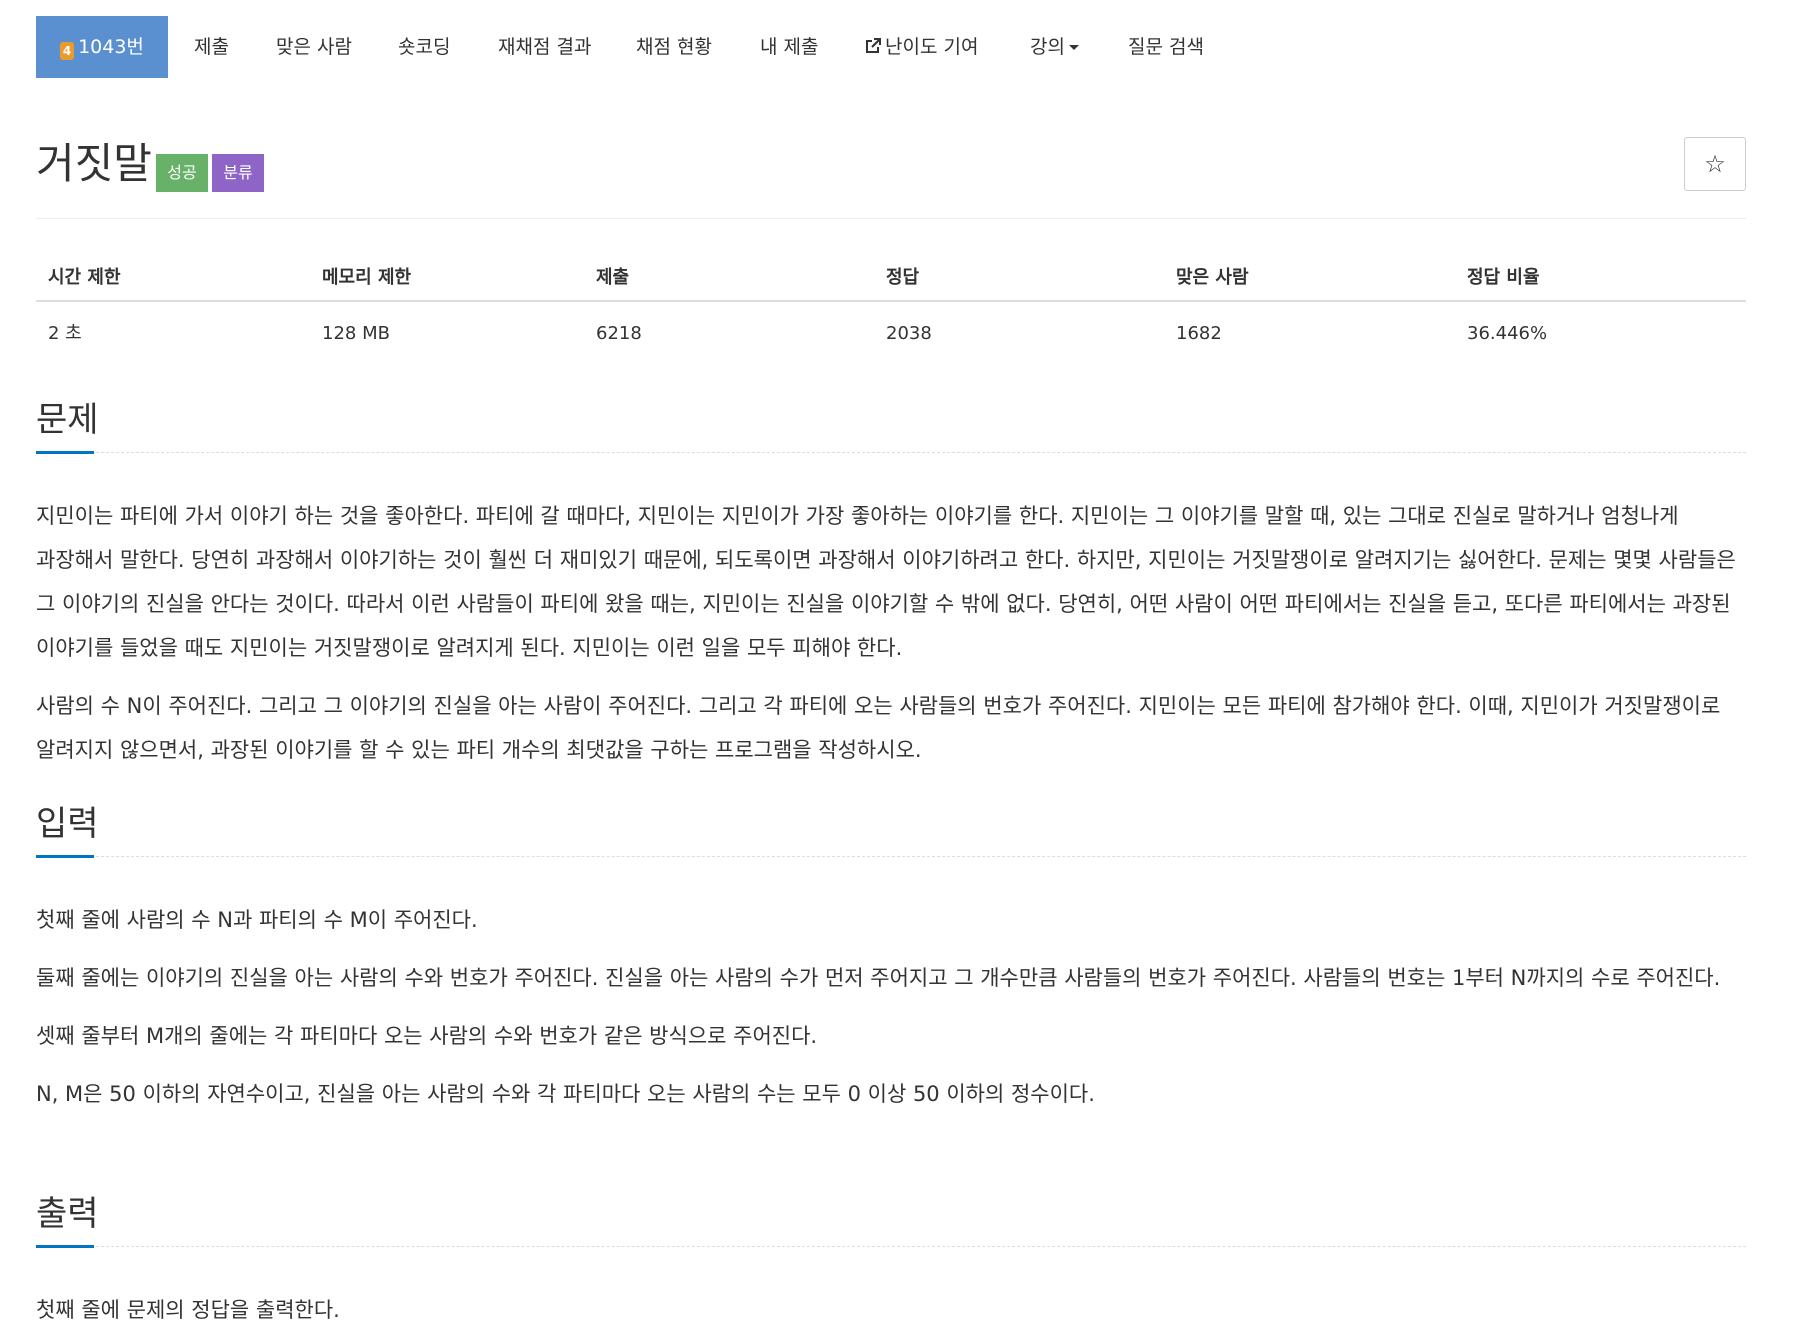 This screenshot has height=1342, width=1814. I want to click on problem-title: 거짓말, so click(94, 163).